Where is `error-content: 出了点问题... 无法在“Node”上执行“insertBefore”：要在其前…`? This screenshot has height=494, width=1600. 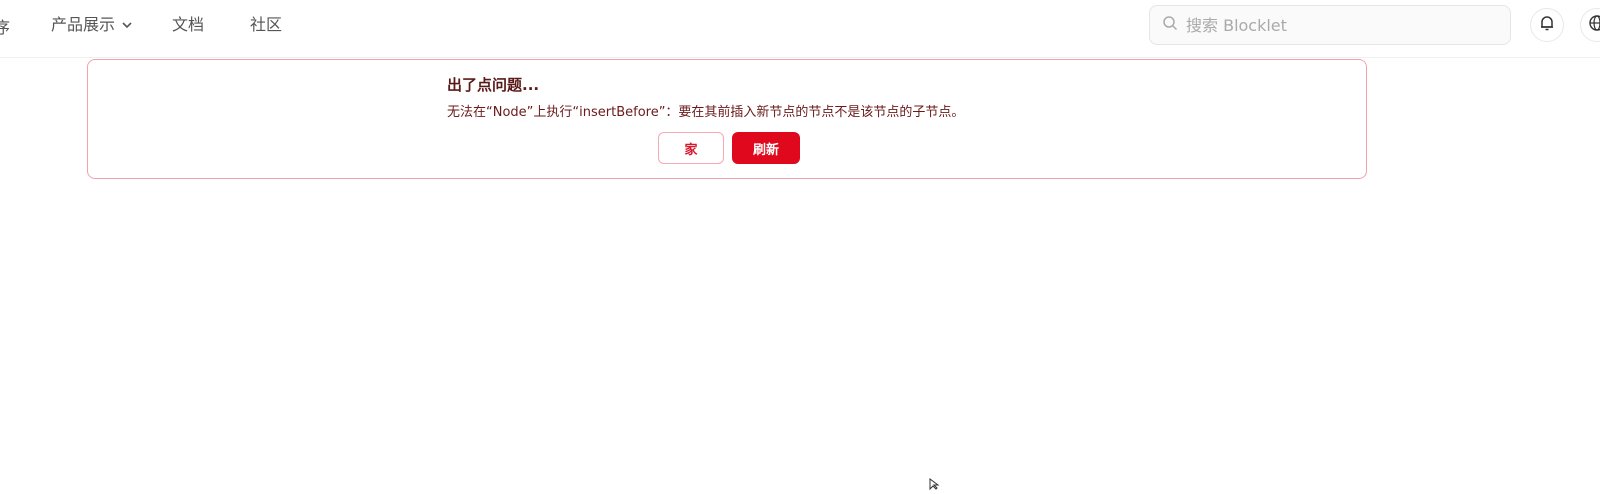
error-content: 出了点问题... 无法在“Node”上执行“insertBefore”：要在其前… is located at coordinates (705, 98).